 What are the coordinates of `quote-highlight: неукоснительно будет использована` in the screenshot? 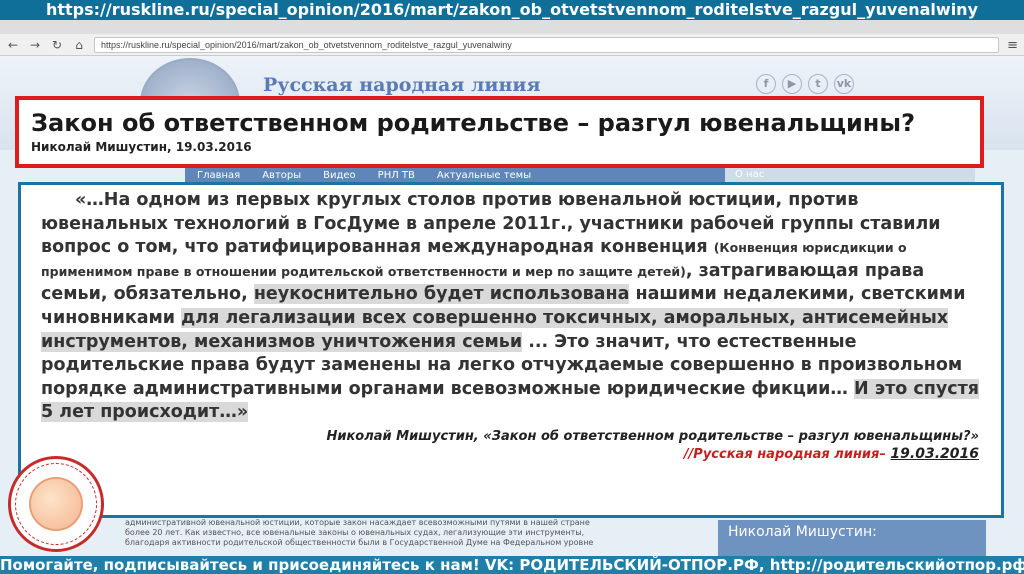 It's located at (441, 294).